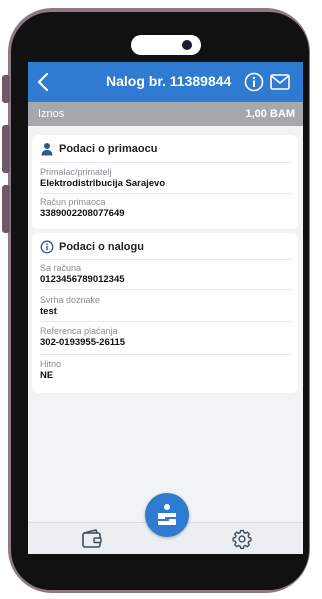 This screenshot has width=322, height=599. I want to click on bank-logo-icon, so click(167, 514).